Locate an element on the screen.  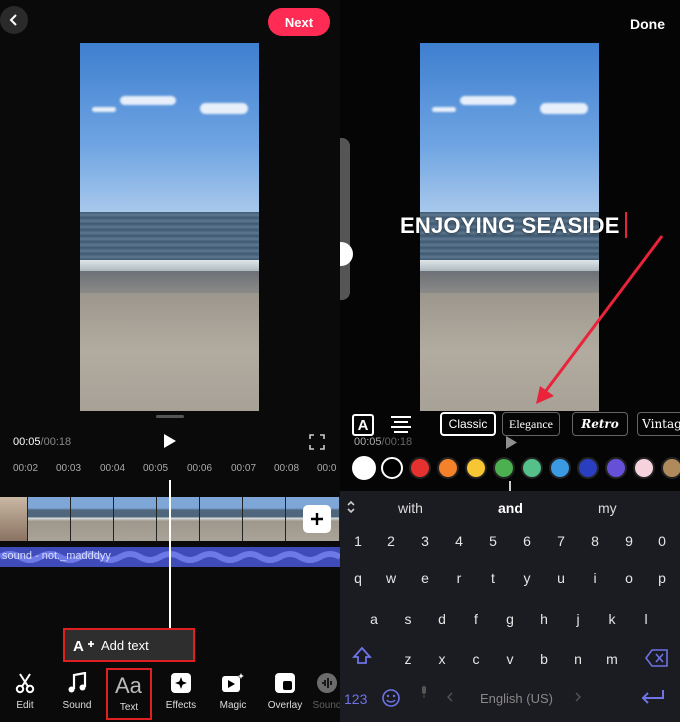
add-text-button: A Add text is located at coordinates (129, 645).